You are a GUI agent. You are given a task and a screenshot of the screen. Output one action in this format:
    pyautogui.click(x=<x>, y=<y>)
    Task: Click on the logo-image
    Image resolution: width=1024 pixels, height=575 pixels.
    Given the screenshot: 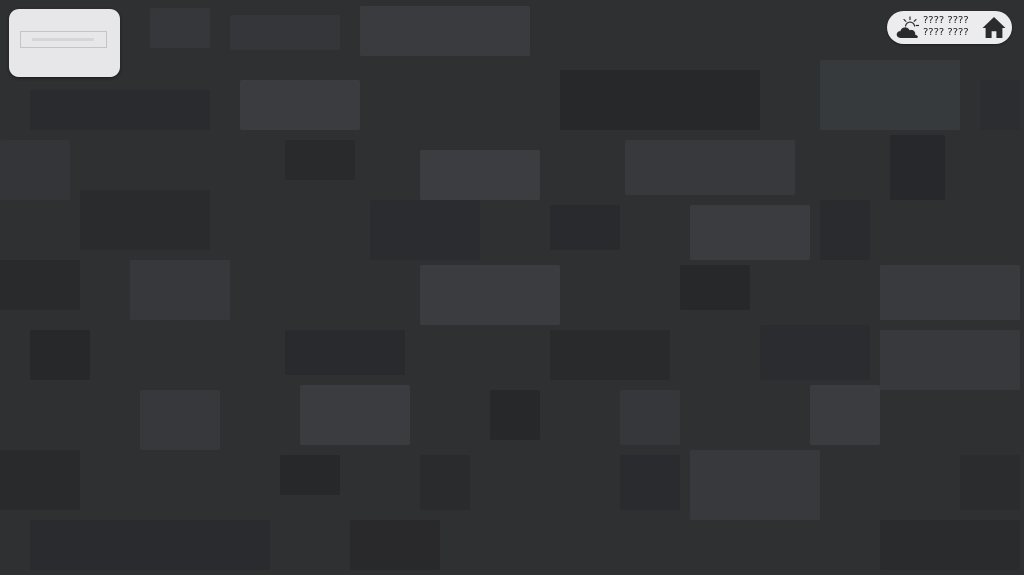 What is the action you would take?
    pyautogui.click(x=63, y=39)
    